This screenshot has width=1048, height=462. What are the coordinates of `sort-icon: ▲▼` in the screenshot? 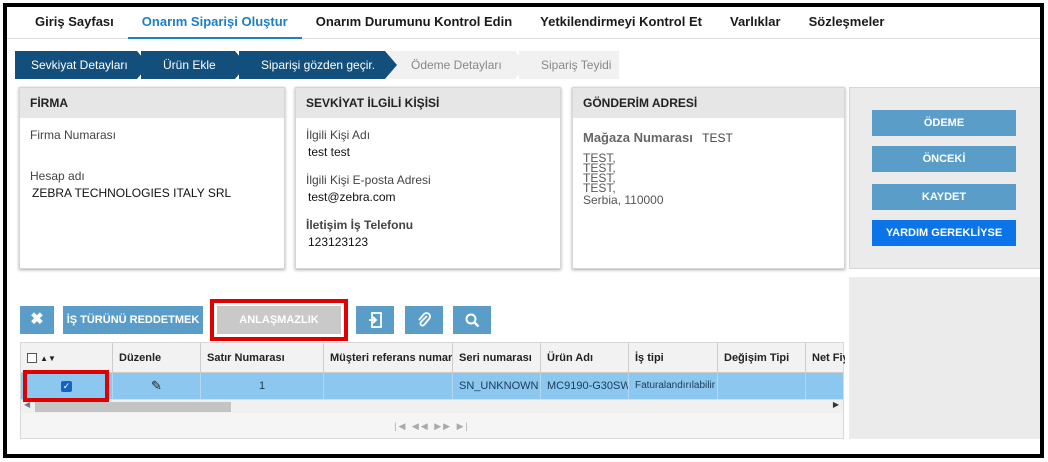 It's located at (48, 358).